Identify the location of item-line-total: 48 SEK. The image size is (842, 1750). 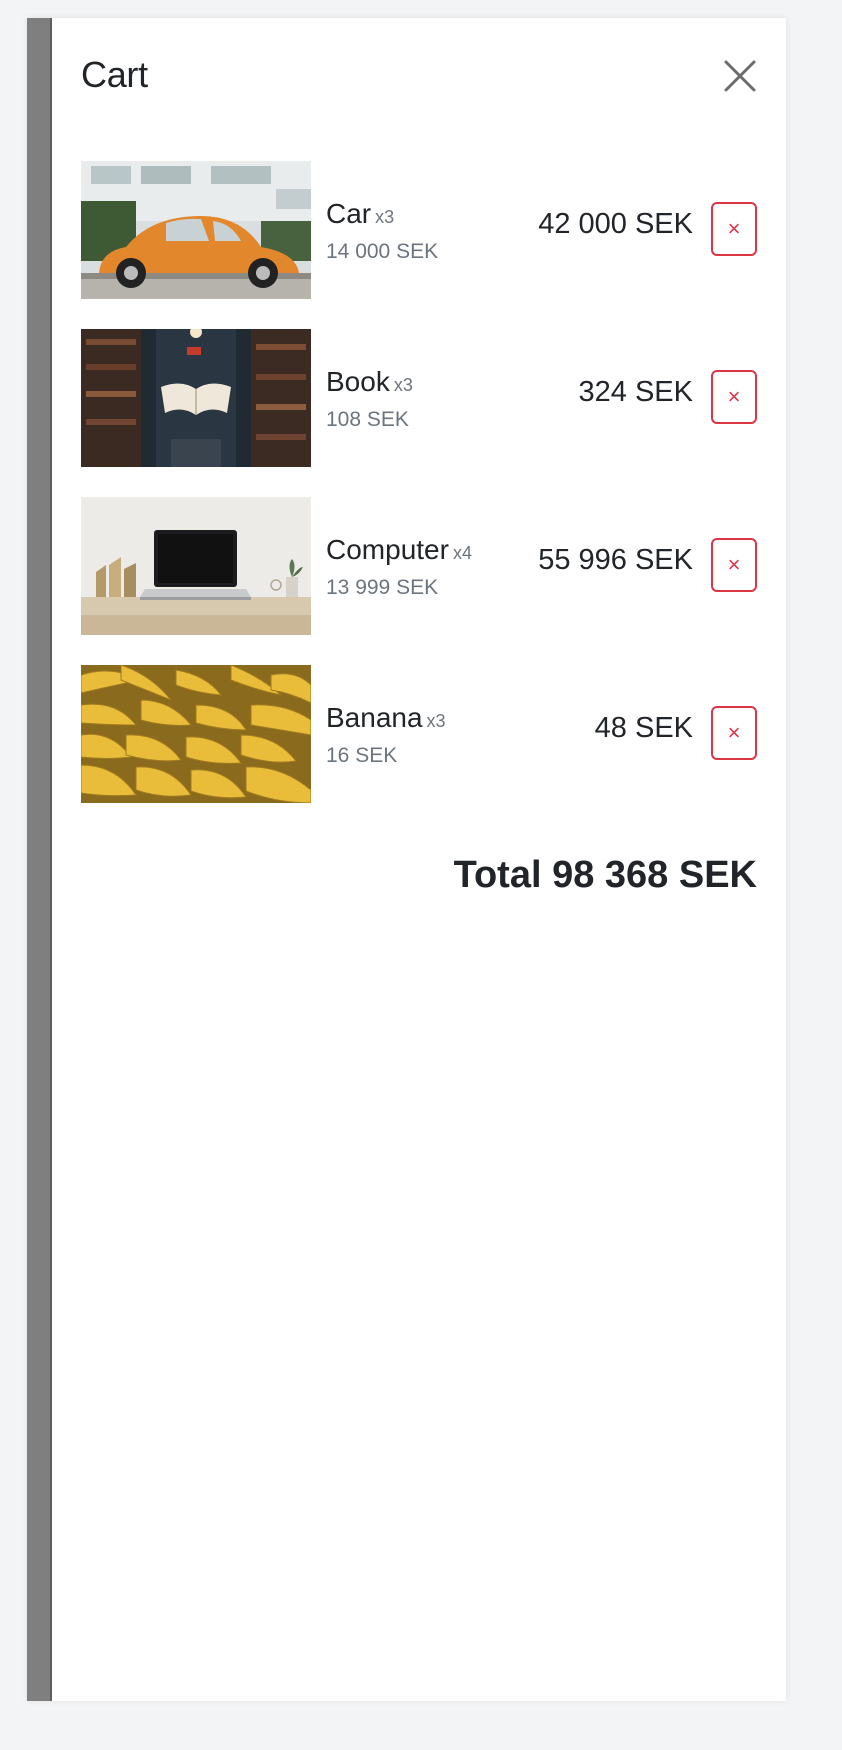
(643, 728).